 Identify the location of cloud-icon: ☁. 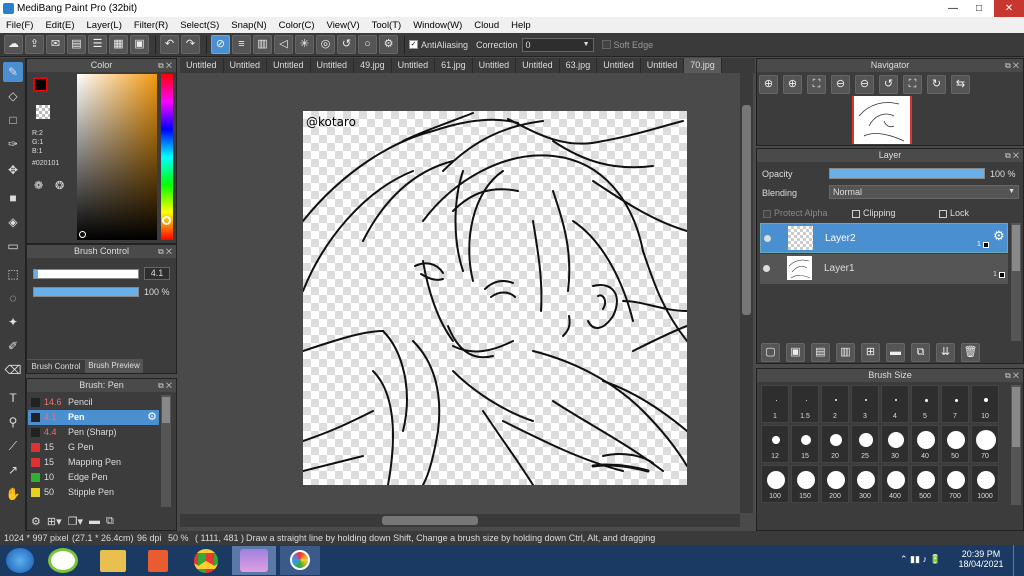
(13, 44).